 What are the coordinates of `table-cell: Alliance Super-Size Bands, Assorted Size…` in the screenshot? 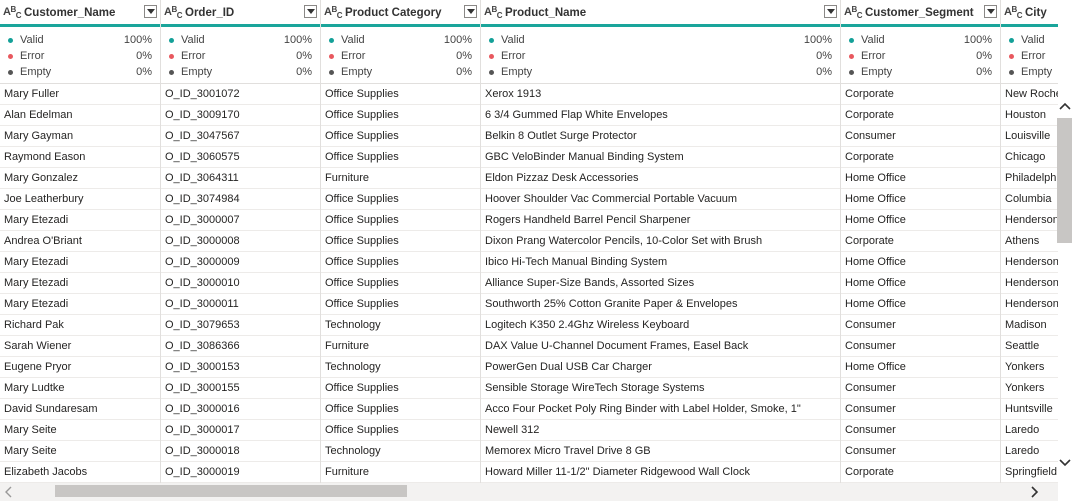 It's located at (660, 283).